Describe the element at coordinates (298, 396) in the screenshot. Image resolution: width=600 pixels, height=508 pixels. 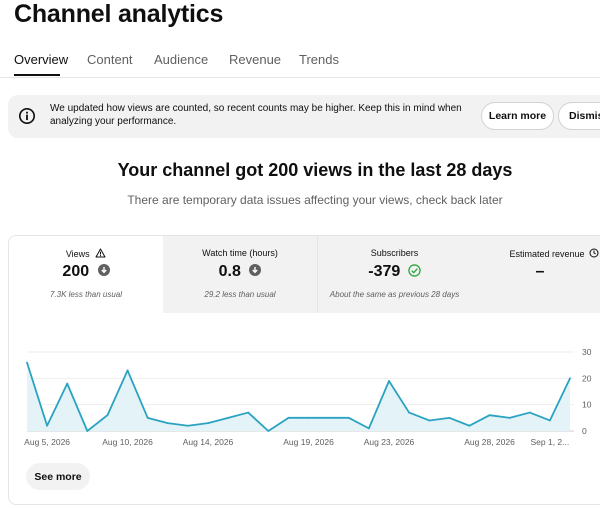
I see `chart-area` at that location.